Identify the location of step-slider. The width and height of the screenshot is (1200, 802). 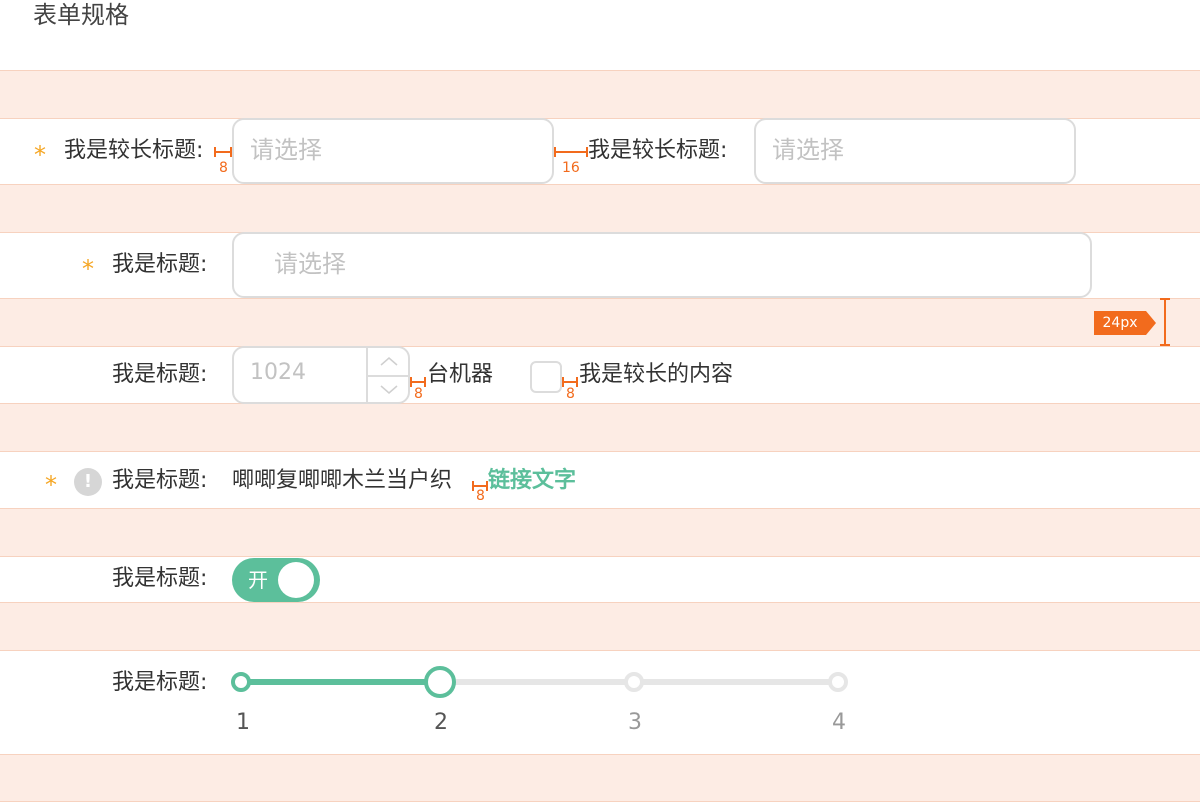
(545, 682).